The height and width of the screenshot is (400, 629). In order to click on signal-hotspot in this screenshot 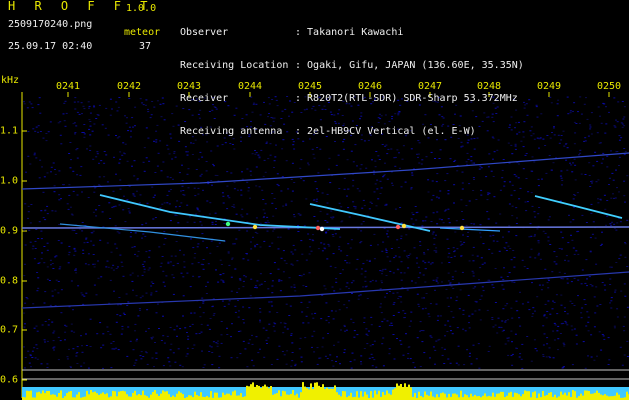, I will do `click(322, 229)`.